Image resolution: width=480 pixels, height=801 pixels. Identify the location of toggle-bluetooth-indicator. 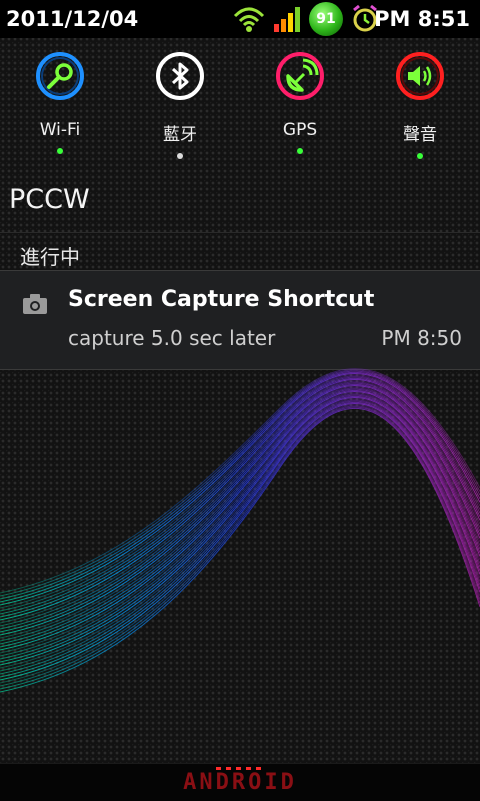
(180, 156).